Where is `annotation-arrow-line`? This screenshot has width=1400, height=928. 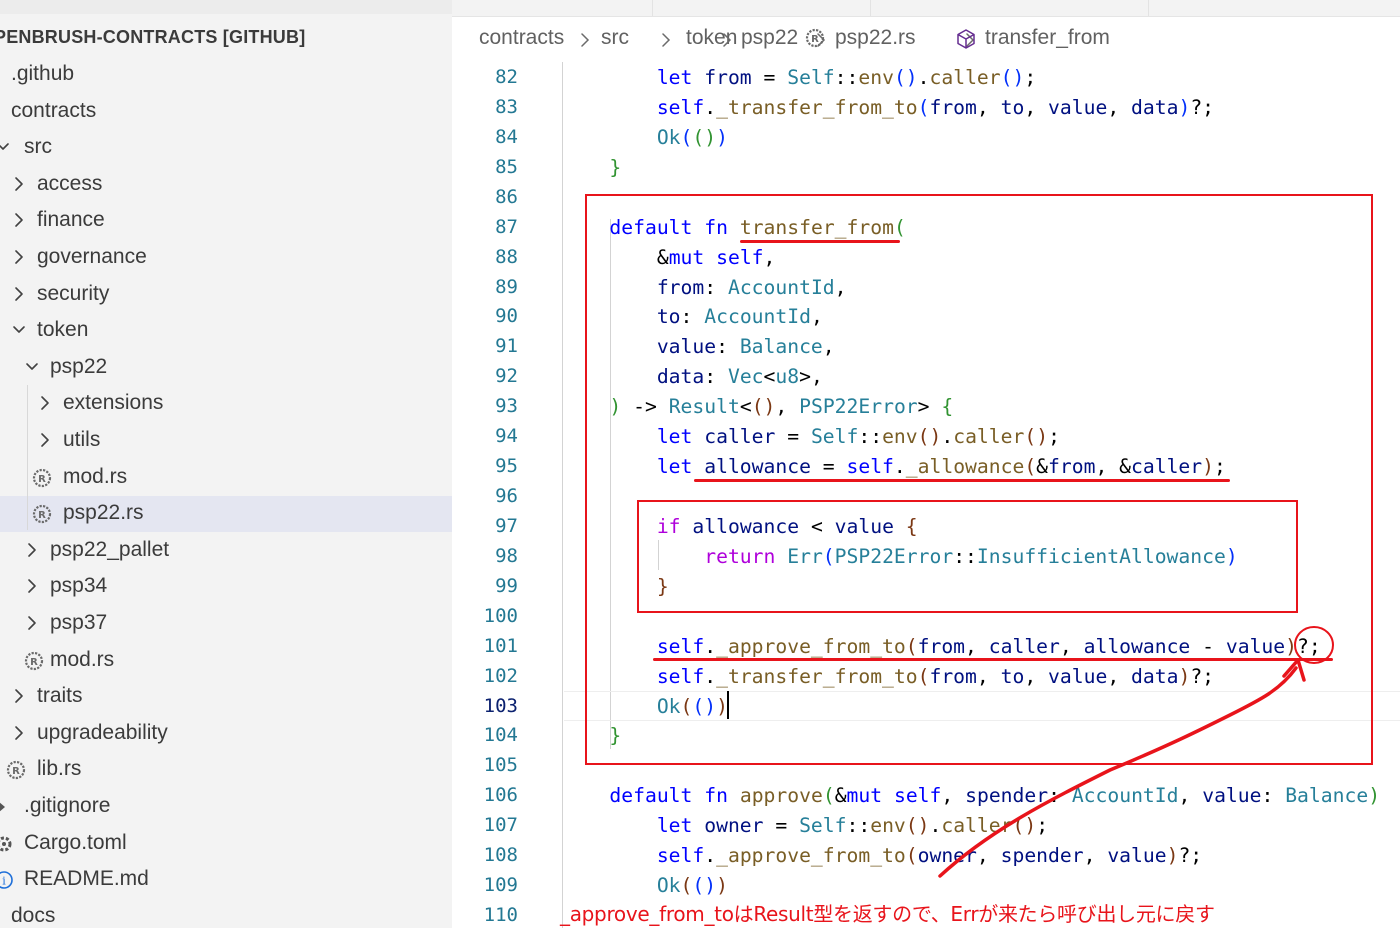
annotation-arrow-line is located at coordinates (1118, 772).